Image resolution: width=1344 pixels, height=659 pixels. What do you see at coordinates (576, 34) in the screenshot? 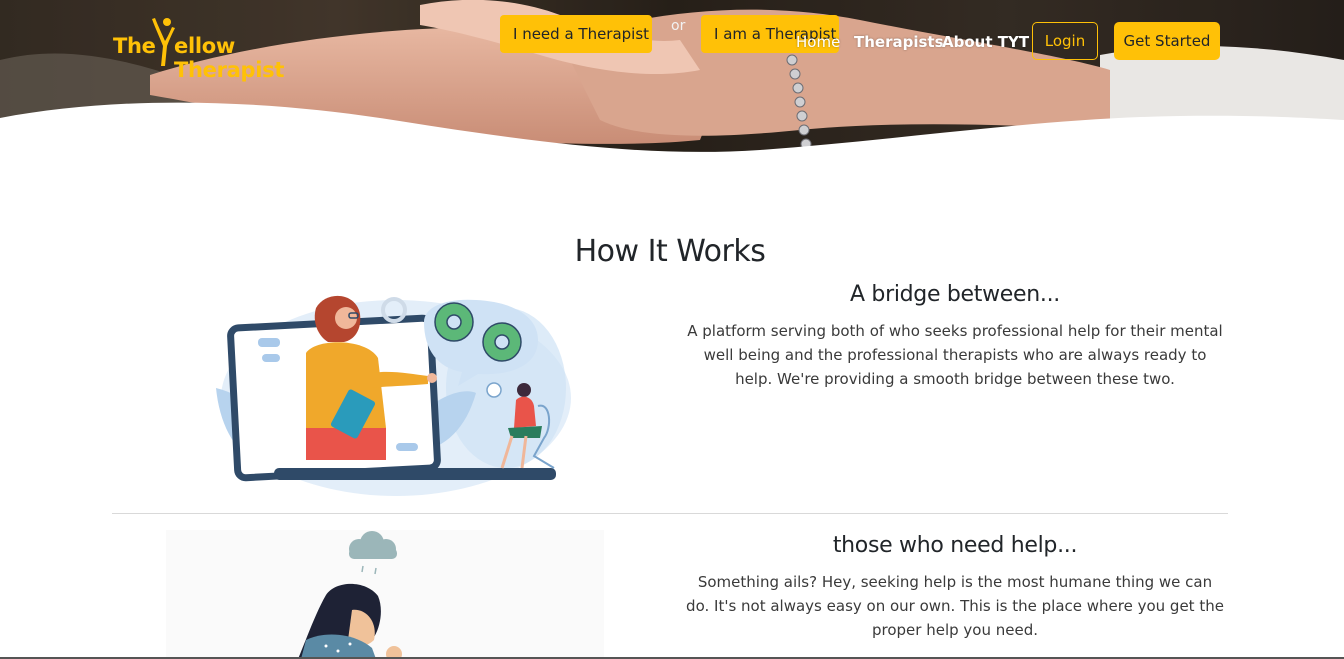
I see `need-therapist-button: I need a Therapist` at bounding box center [576, 34].